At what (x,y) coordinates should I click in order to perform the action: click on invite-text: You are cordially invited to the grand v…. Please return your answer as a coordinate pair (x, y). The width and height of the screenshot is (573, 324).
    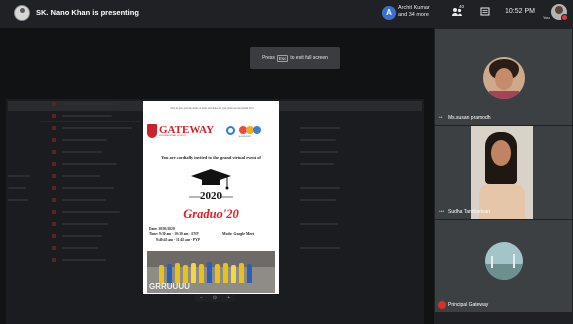
    Looking at the image, I should click on (211, 157).